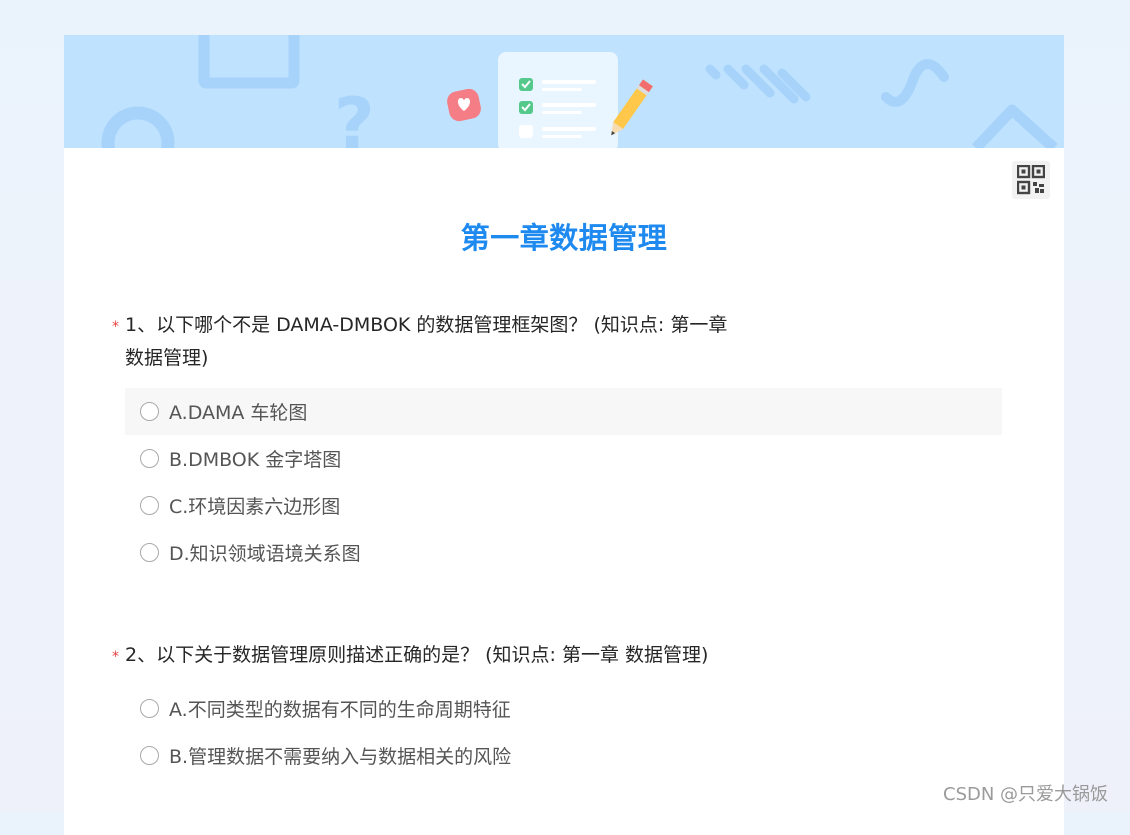 The width and height of the screenshot is (1130, 835). I want to click on option-b: B.DMBOK 金字塔图, so click(563, 458).